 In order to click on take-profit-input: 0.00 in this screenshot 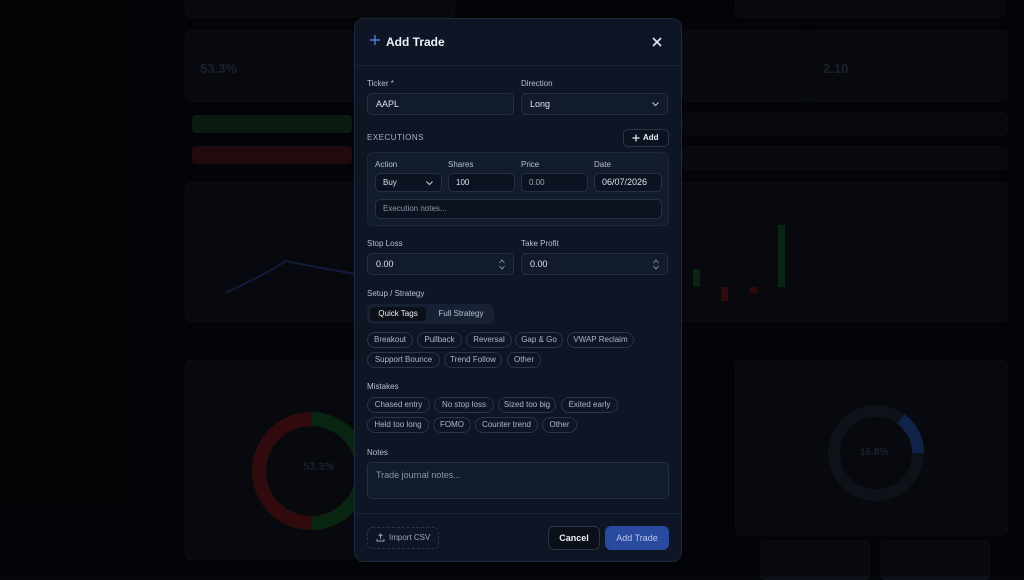, I will do `click(594, 264)`.